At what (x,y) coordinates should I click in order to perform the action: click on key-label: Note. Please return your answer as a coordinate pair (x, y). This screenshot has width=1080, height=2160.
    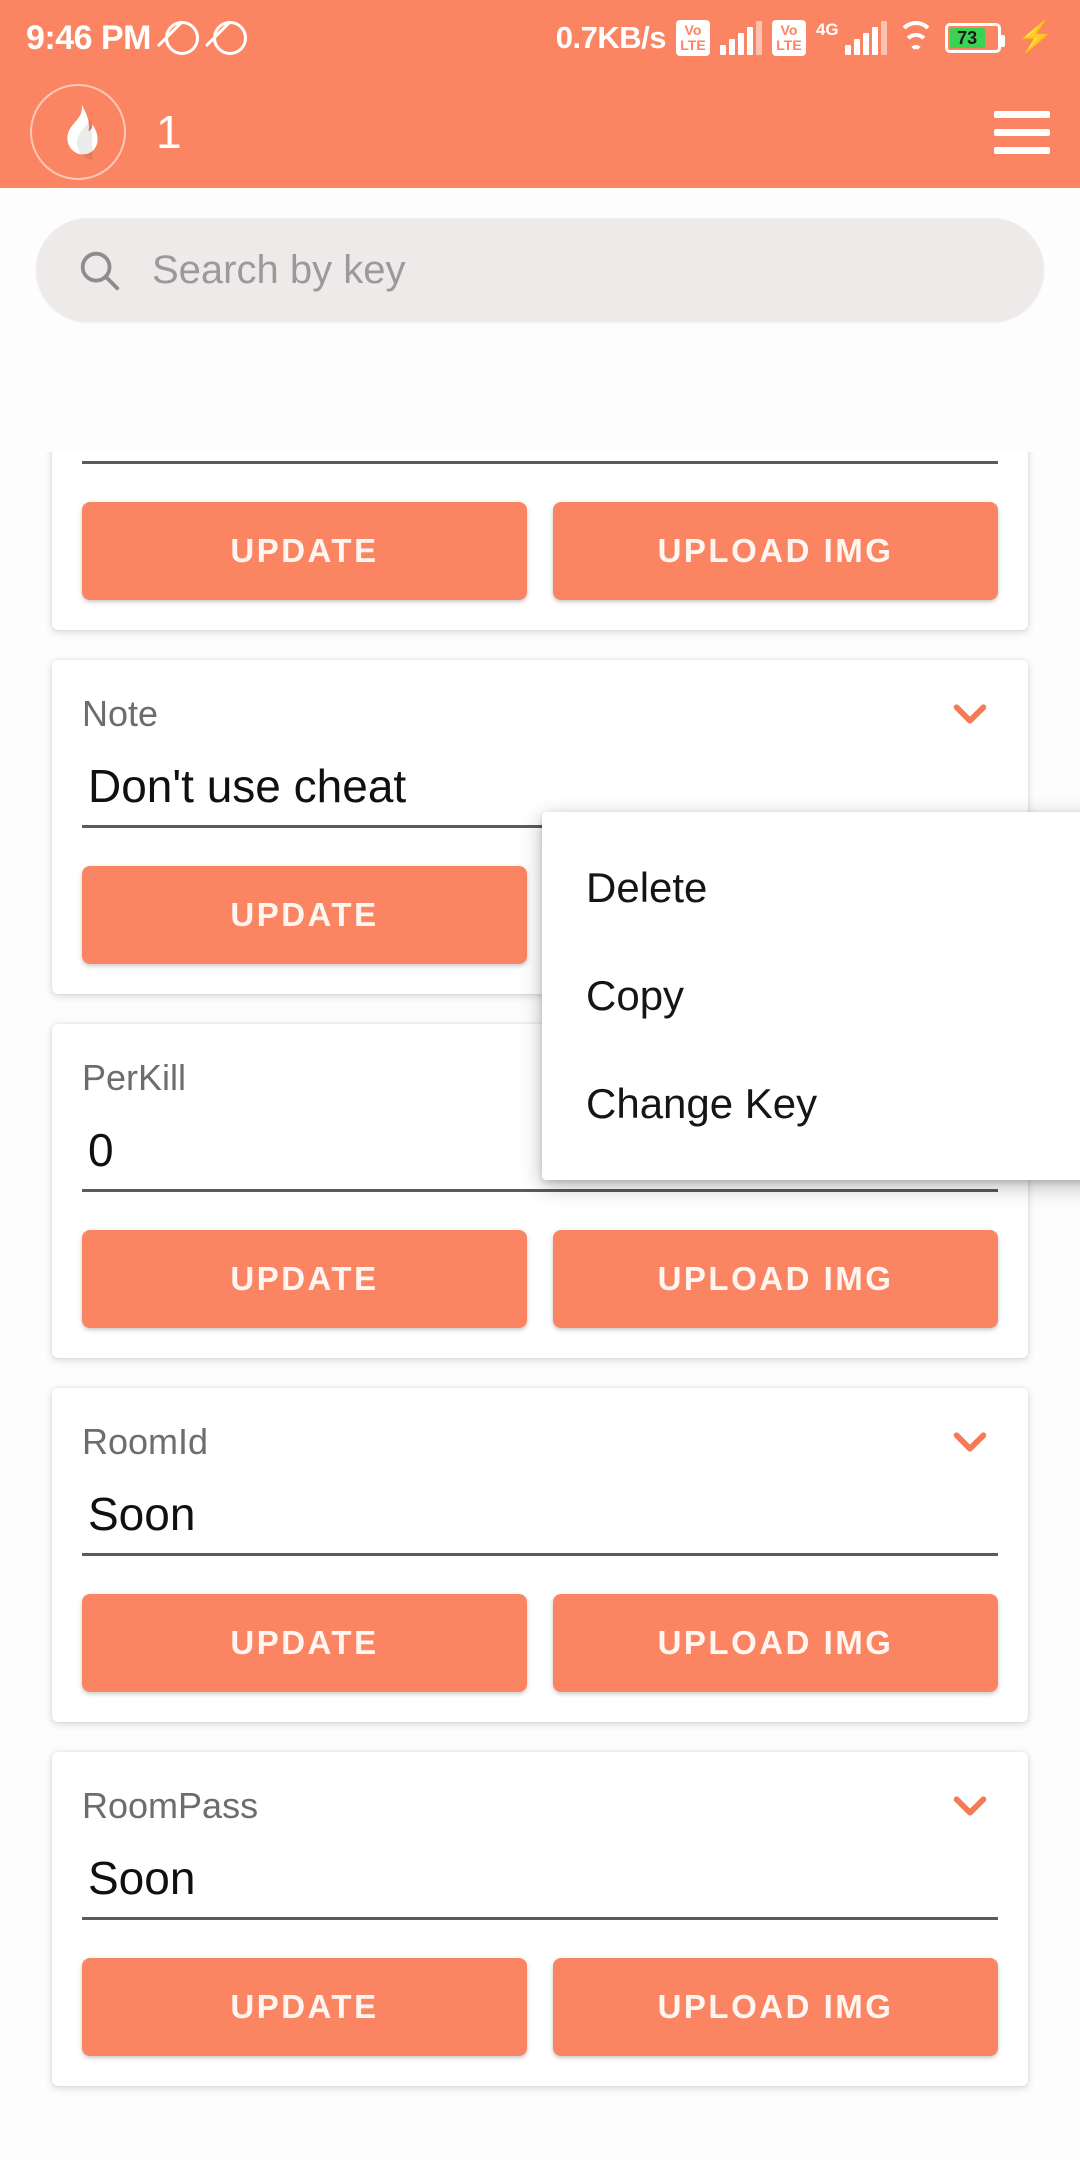
    Looking at the image, I should click on (120, 713).